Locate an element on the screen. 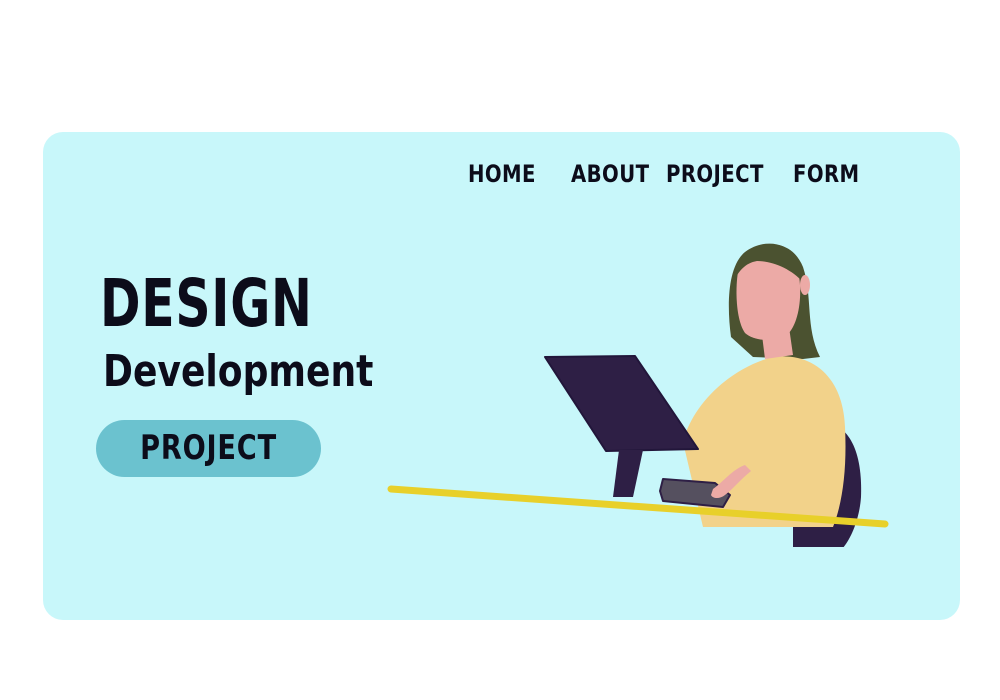 Image resolution: width=1000 pixels, height=700 pixels. ear-shape is located at coordinates (805, 285).